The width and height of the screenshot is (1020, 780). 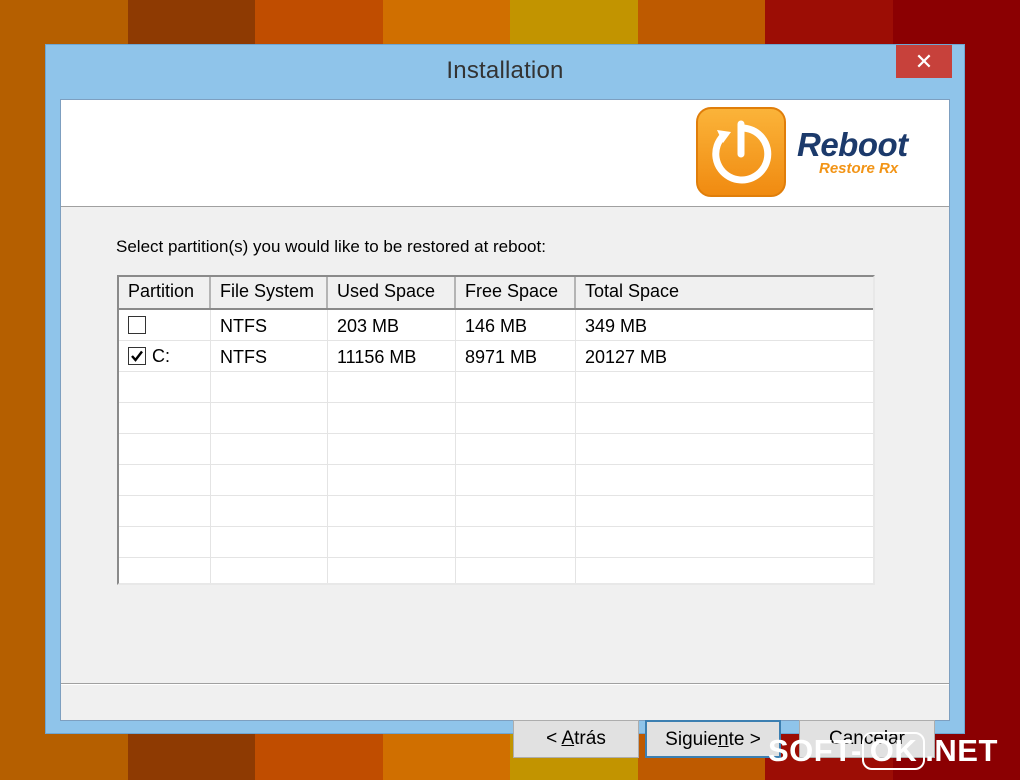 I want to click on partition-cell, so click(x=165, y=325).